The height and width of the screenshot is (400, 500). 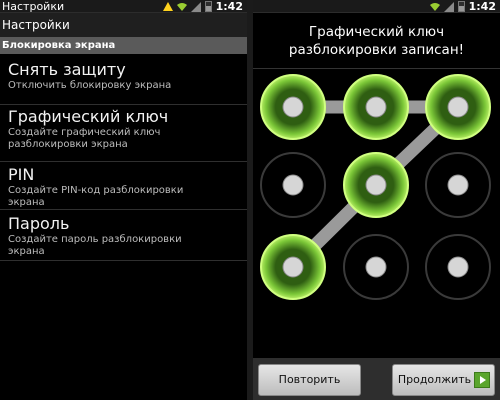 What do you see at coordinates (123, 25) in the screenshot?
I see `page-title: Настройки` at bounding box center [123, 25].